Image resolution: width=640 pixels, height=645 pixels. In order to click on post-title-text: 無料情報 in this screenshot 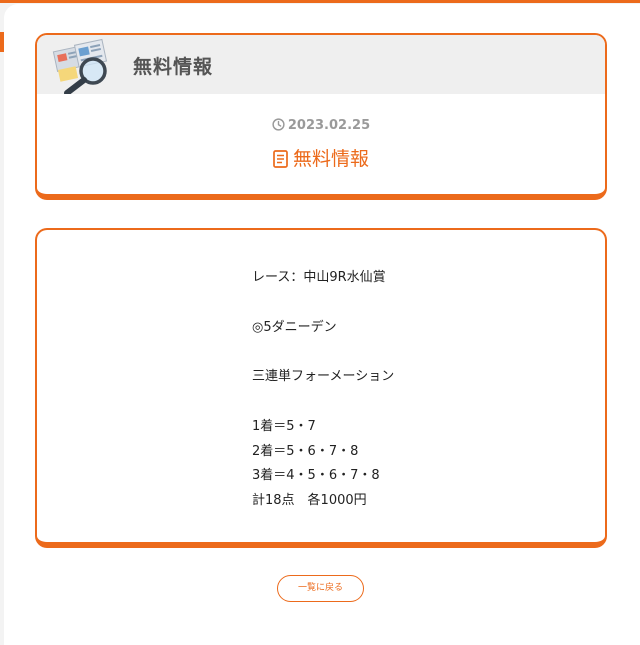, I will do `click(330, 159)`.